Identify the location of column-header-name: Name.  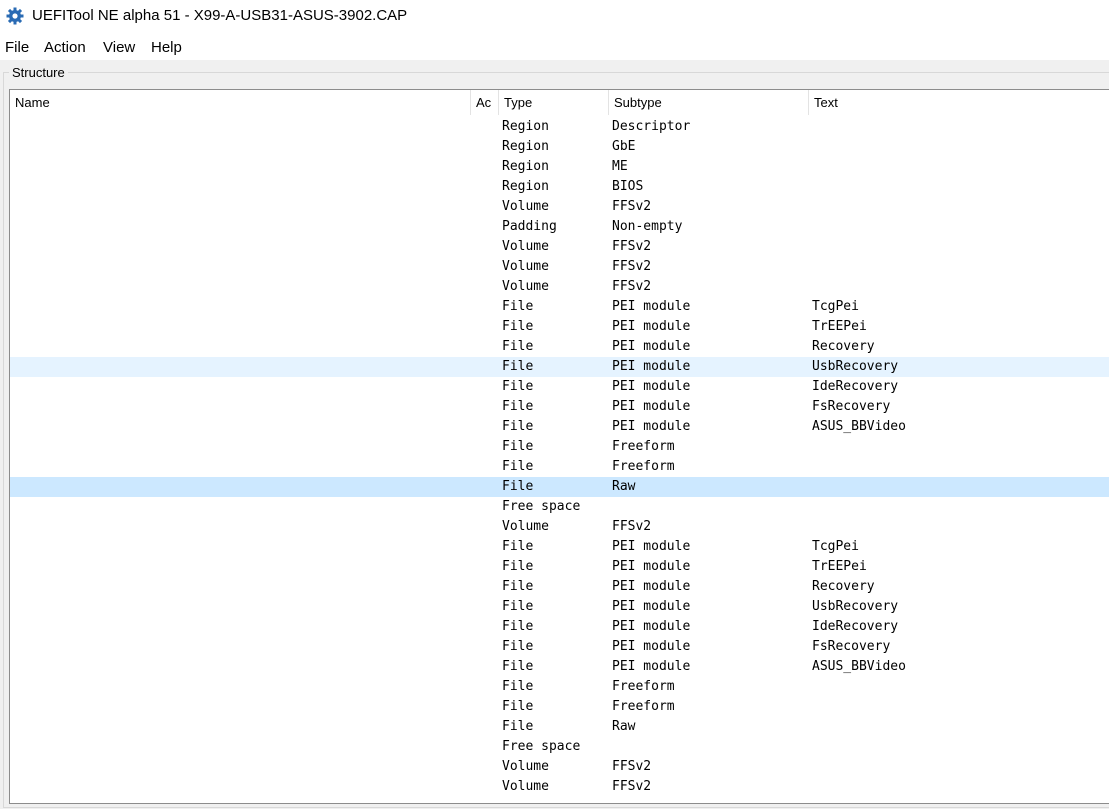
(240, 102).